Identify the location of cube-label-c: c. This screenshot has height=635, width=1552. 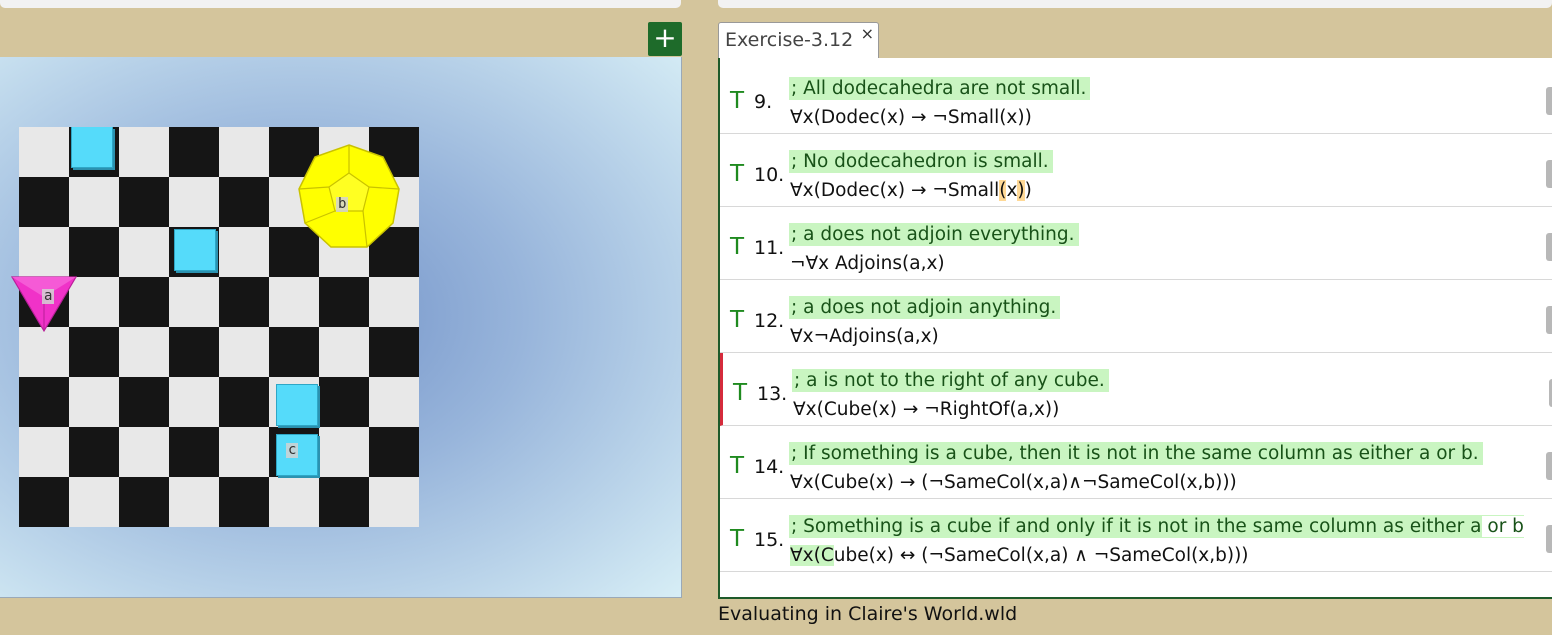
(292, 450).